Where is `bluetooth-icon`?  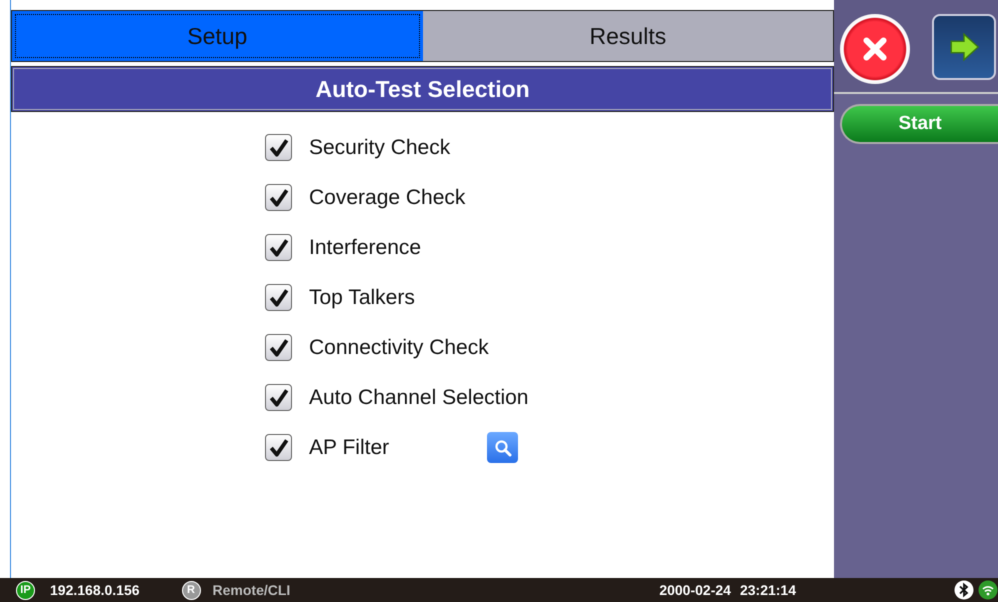 bluetooth-icon is located at coordinates (964, 590).